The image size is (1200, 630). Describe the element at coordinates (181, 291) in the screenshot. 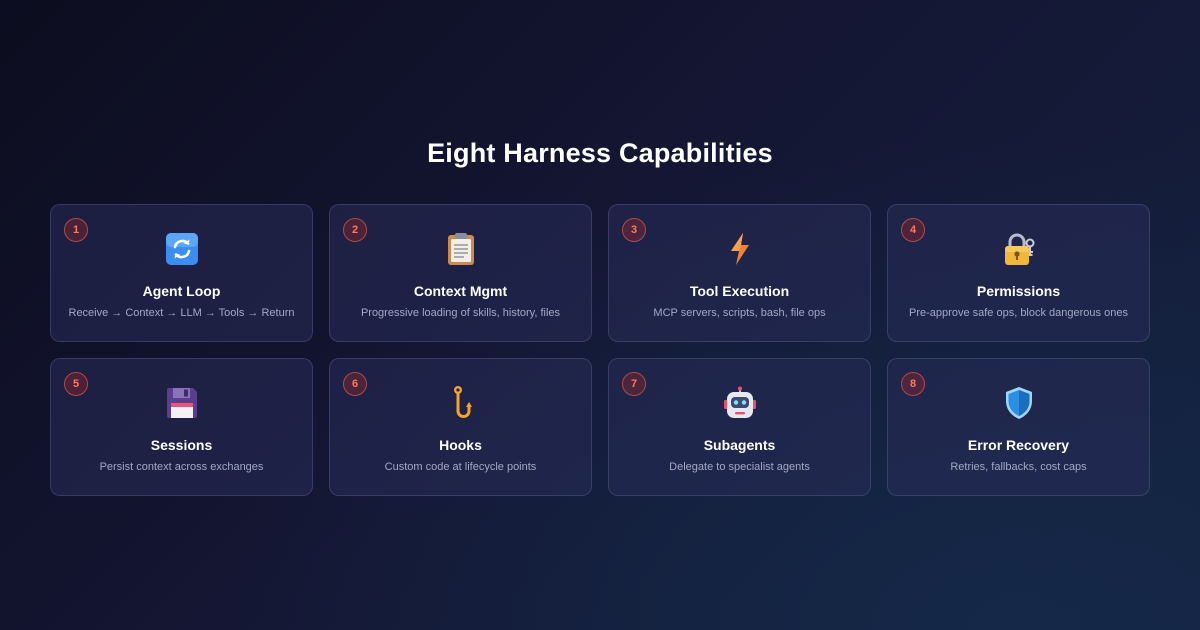

I see `card-title: Agent Loop` at that location.